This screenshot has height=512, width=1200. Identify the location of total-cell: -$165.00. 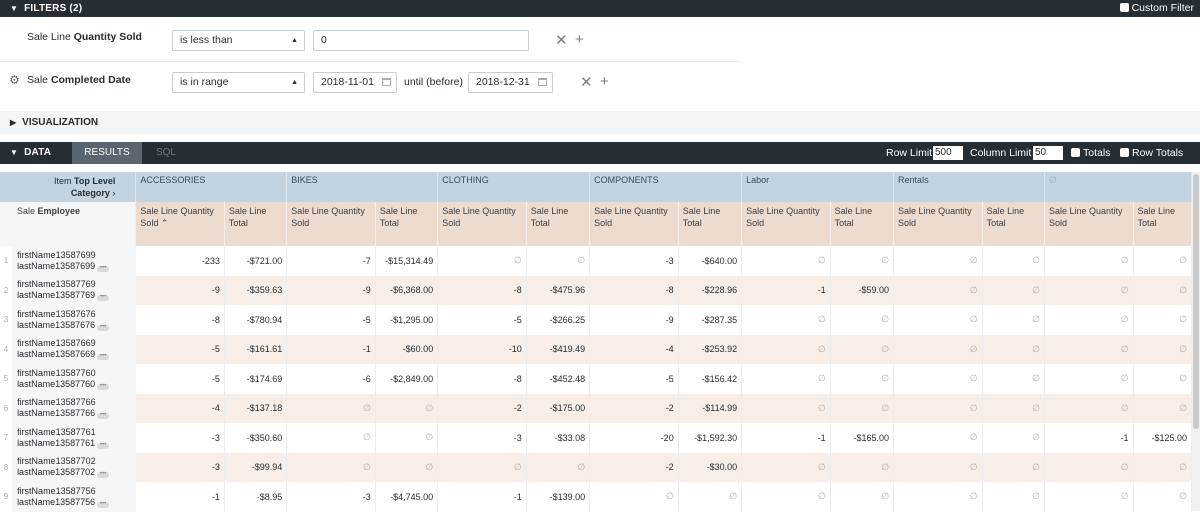
(862, 438).